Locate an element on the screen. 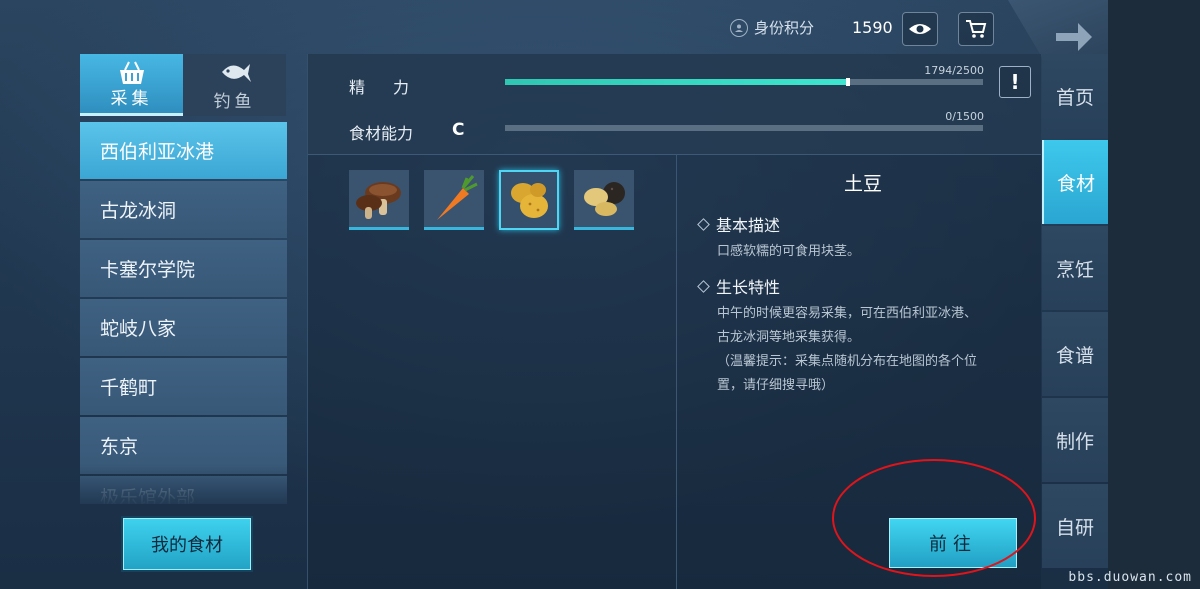 The image size is (1200, 589). nav-tab-home: 首页 is located at coordinates (1075, 96).